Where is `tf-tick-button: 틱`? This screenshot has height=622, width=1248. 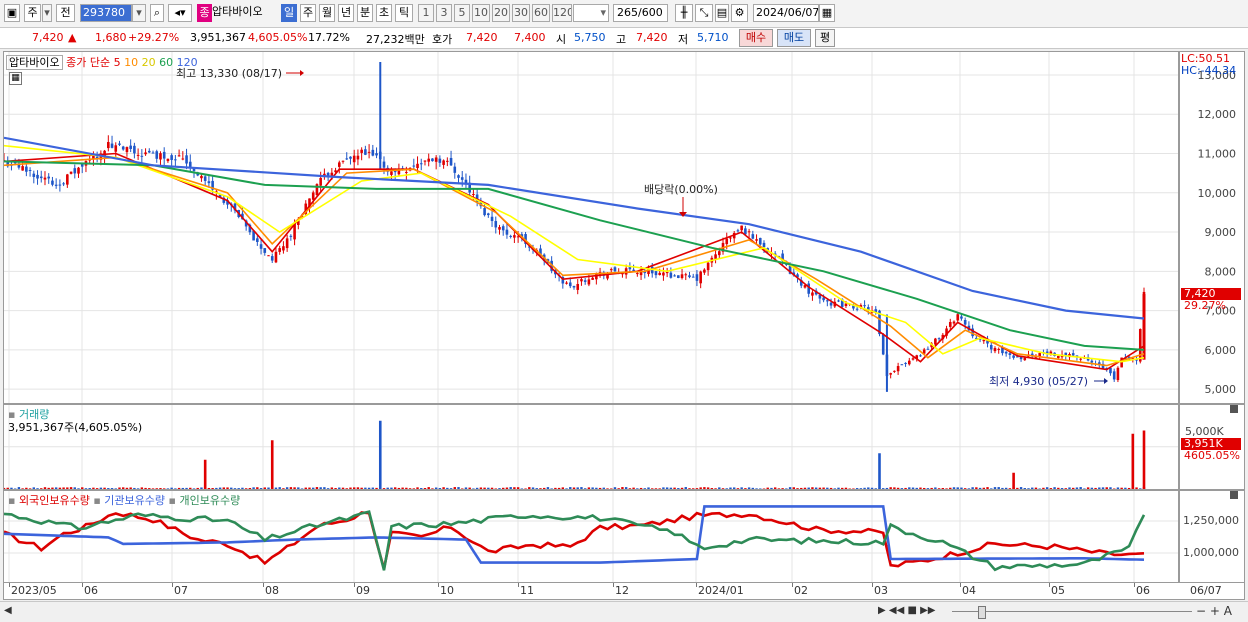 tf-tick-button: 틱 is located at coordinates (404, 13).